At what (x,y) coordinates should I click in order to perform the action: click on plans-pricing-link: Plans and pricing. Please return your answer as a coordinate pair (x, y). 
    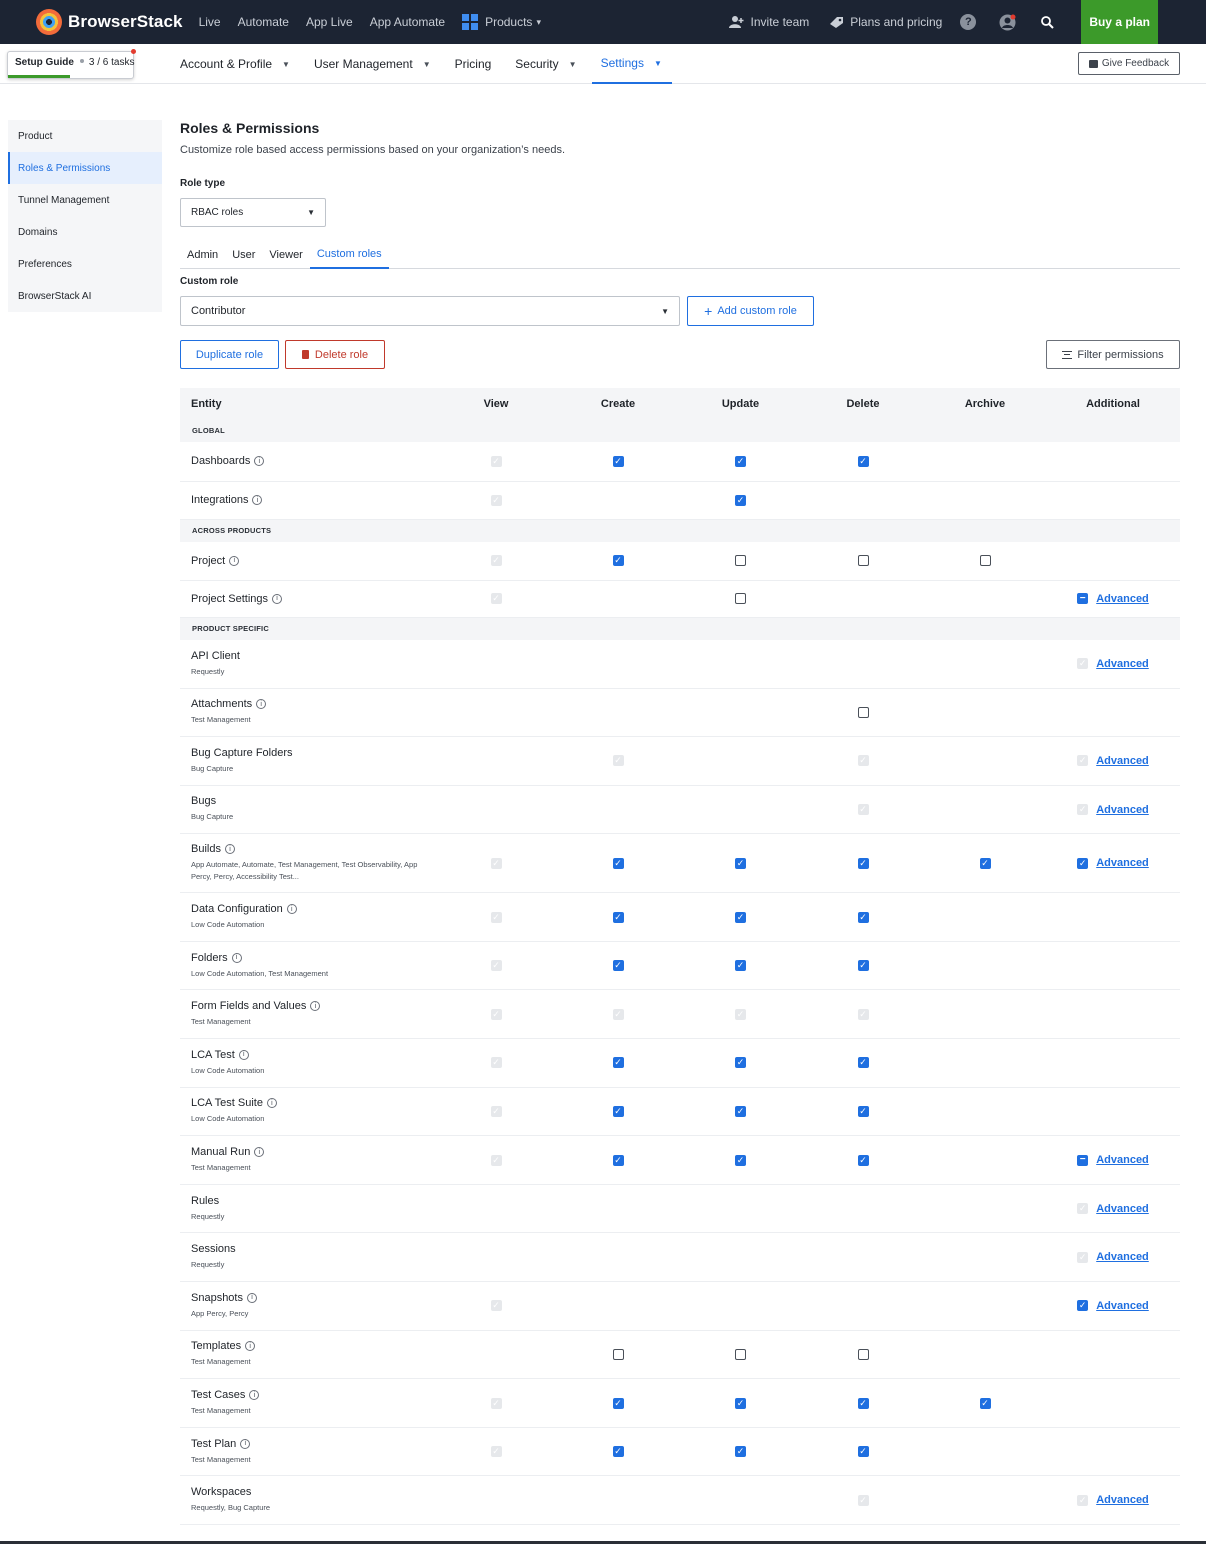
    Looking at the image, I should click on (884, 22).